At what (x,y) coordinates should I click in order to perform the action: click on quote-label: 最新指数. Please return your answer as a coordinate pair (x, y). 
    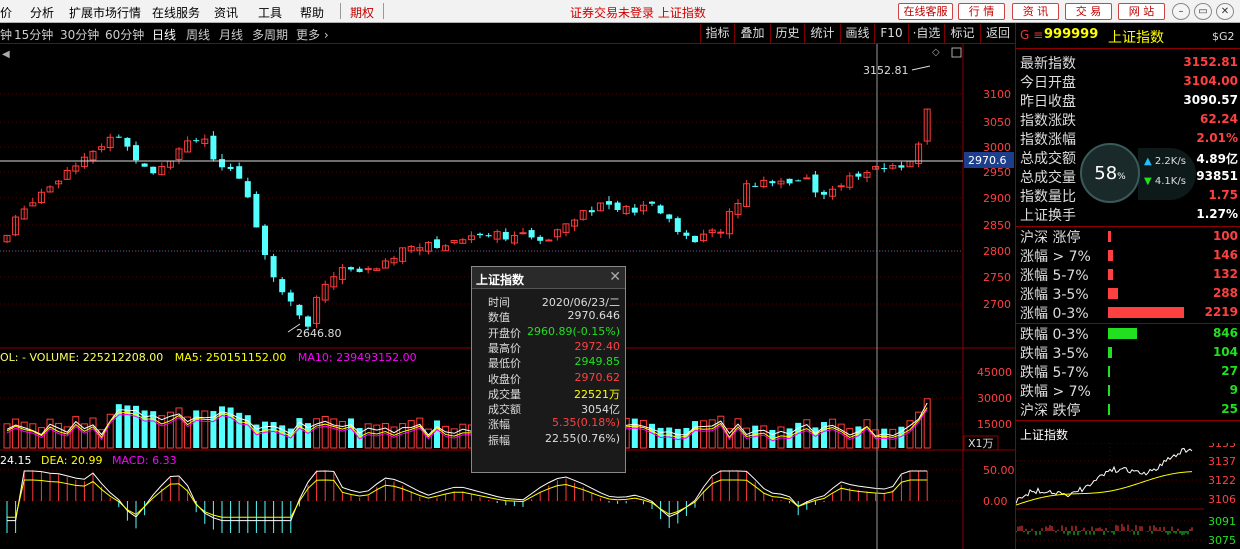
    Looking at the image, I should click on (1048, 64).